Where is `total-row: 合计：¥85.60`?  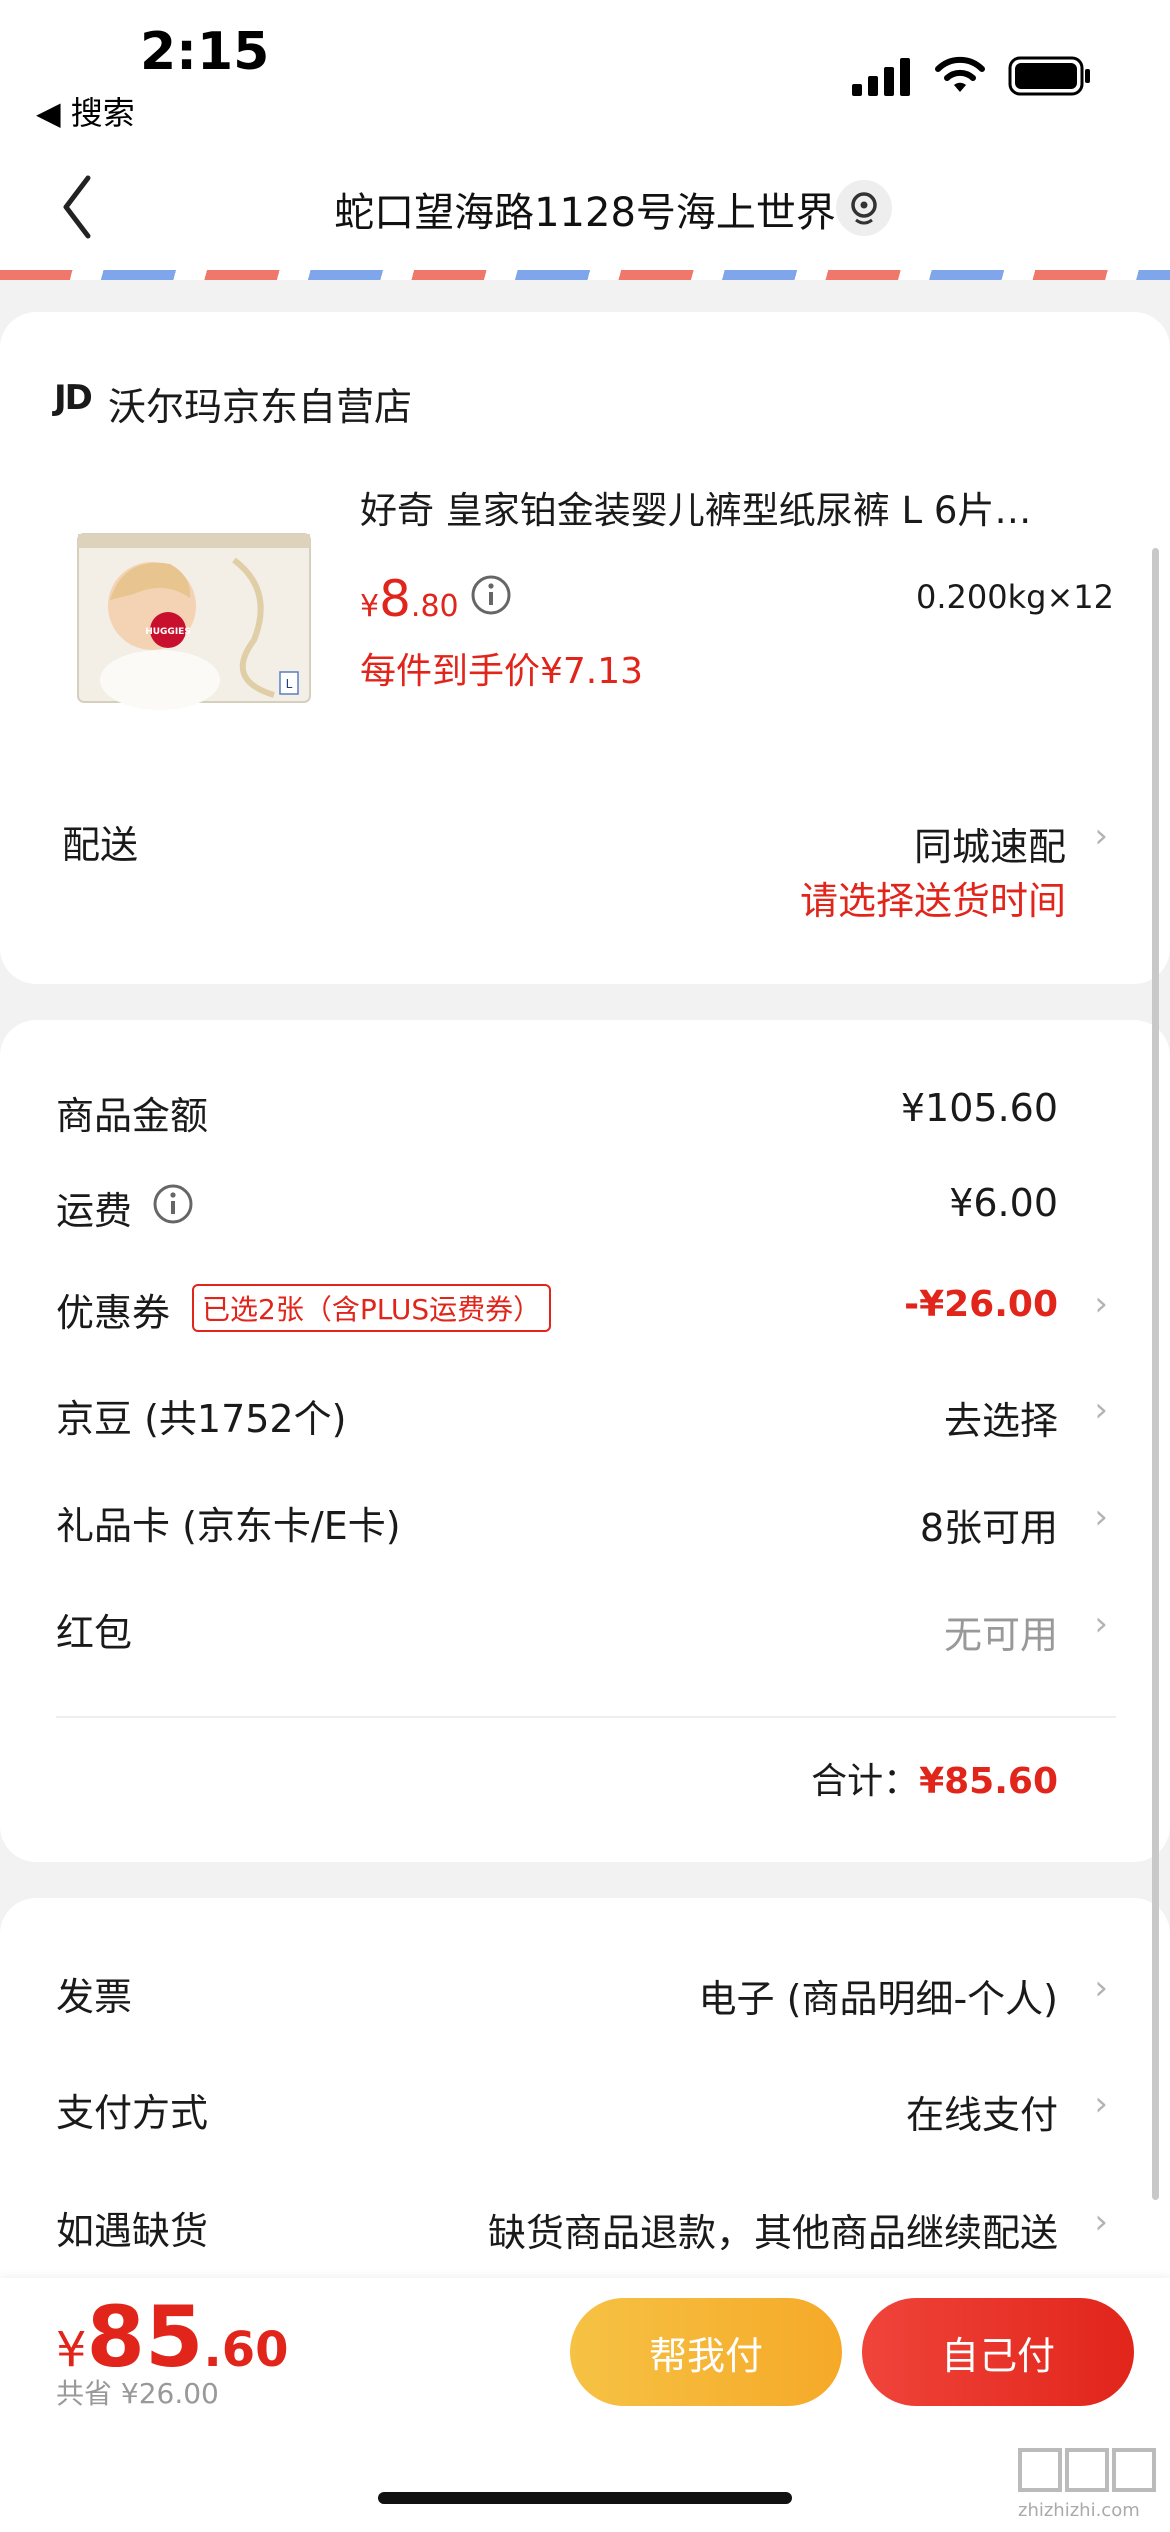
total-row: 合计：¥85.60 is located at coordinates (934, 1778).